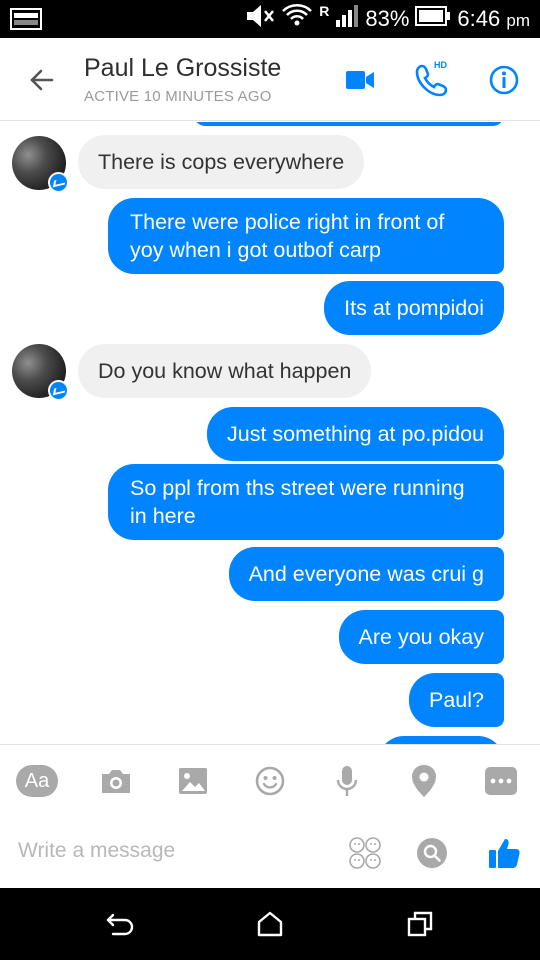 This screenshot has width=540, height=960. I want to click on message-bubble-outgoing: Paul?, so click(456, 700).